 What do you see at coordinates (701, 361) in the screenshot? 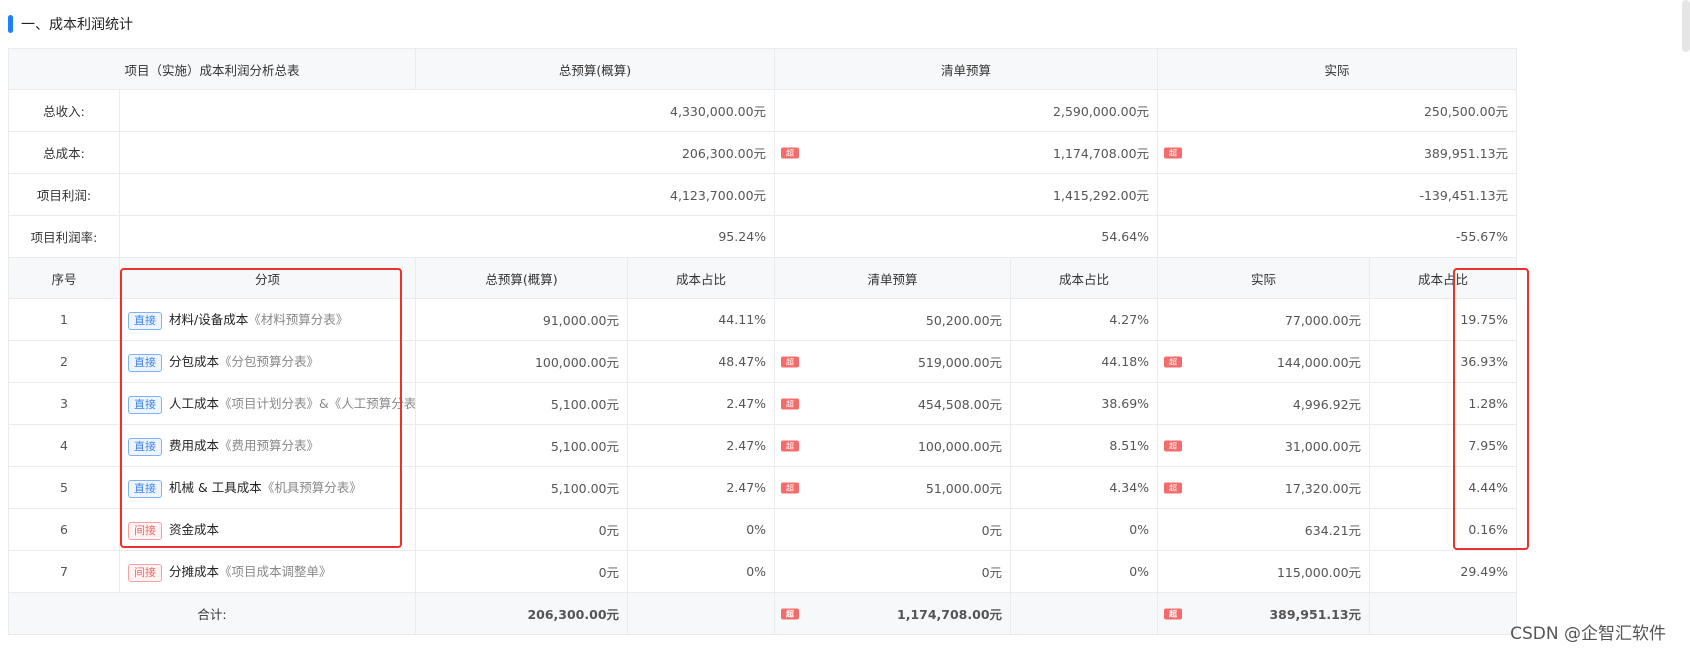
I see `row-budget-pct: 48.47%` at bounding box center [701, 361].